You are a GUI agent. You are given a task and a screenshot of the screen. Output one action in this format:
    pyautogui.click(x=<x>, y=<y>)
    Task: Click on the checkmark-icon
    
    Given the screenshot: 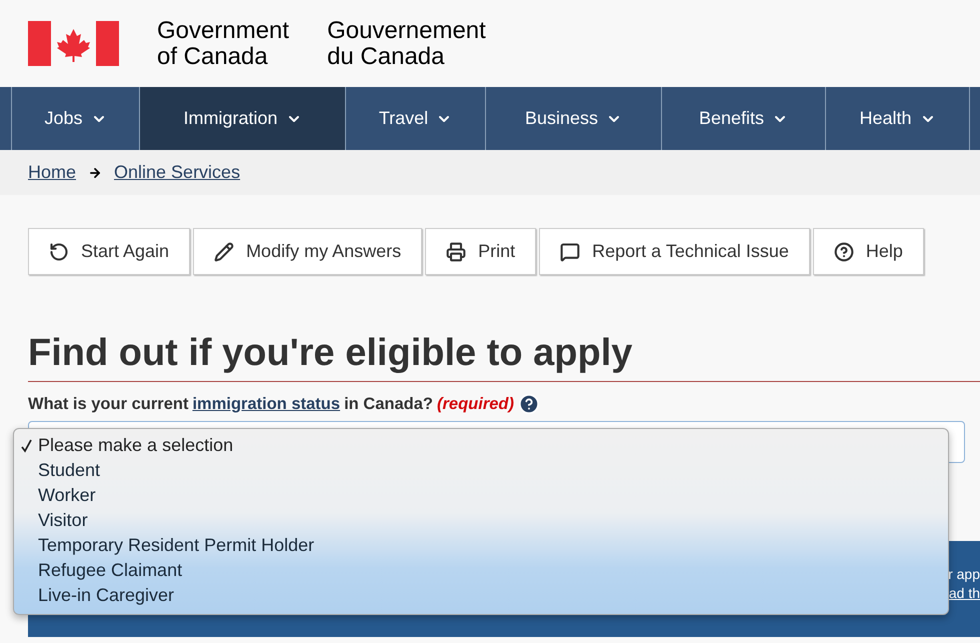 What is the action you would take?
    pyautogui.click(x=26, y=445)
    